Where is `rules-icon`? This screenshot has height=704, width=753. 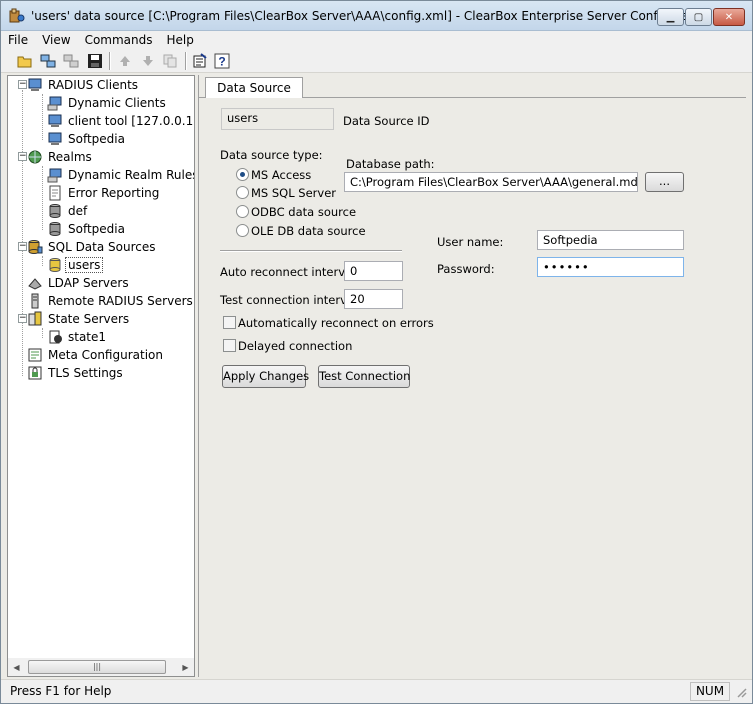
rules-icon is located at coordinates (55, 175).